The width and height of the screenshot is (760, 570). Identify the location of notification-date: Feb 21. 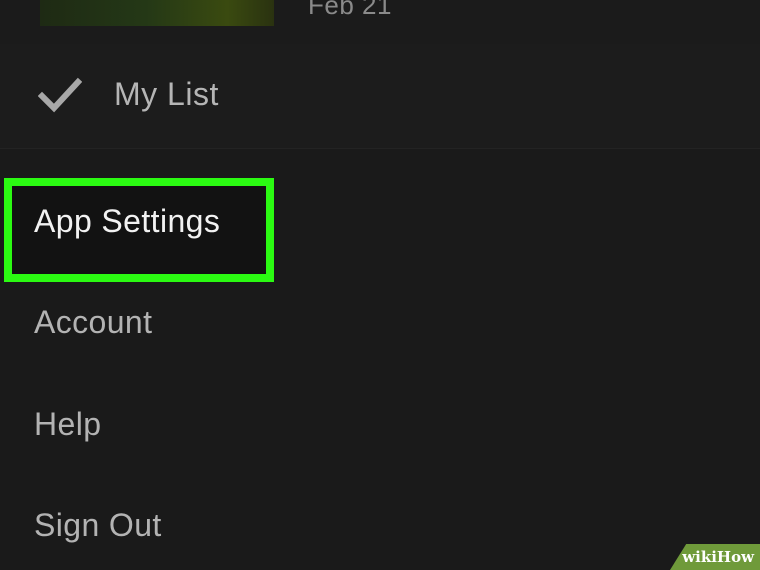
(350, 10).